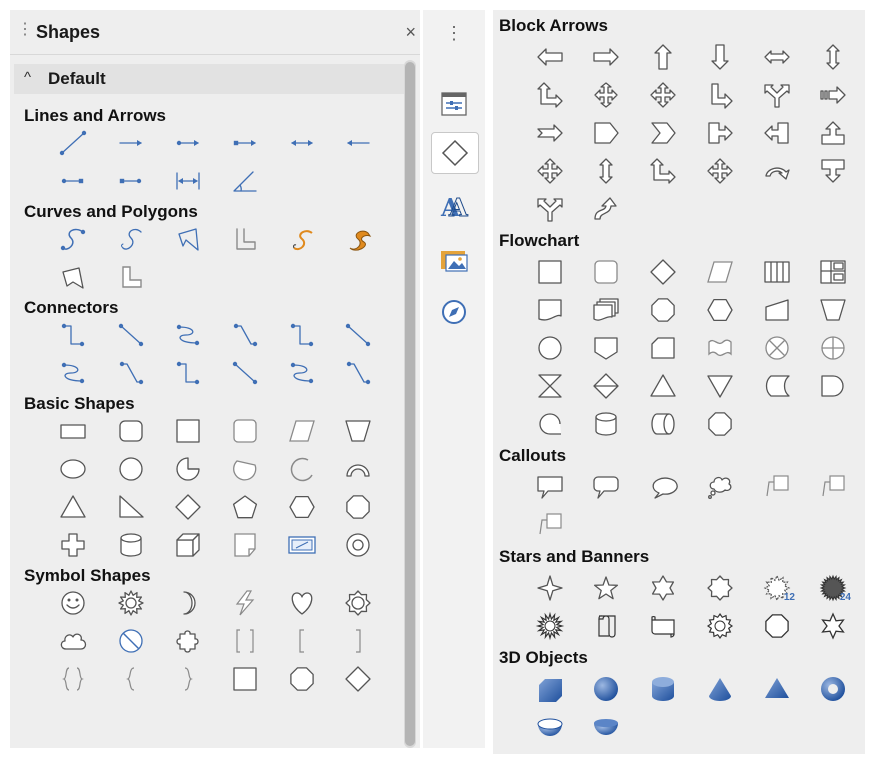 The height and width of the screenshot is (758, 869). What do you see at coordinates (245, 603) in the screenshot?
I see `lightning-shape-button` at bounding box center [245, 603].